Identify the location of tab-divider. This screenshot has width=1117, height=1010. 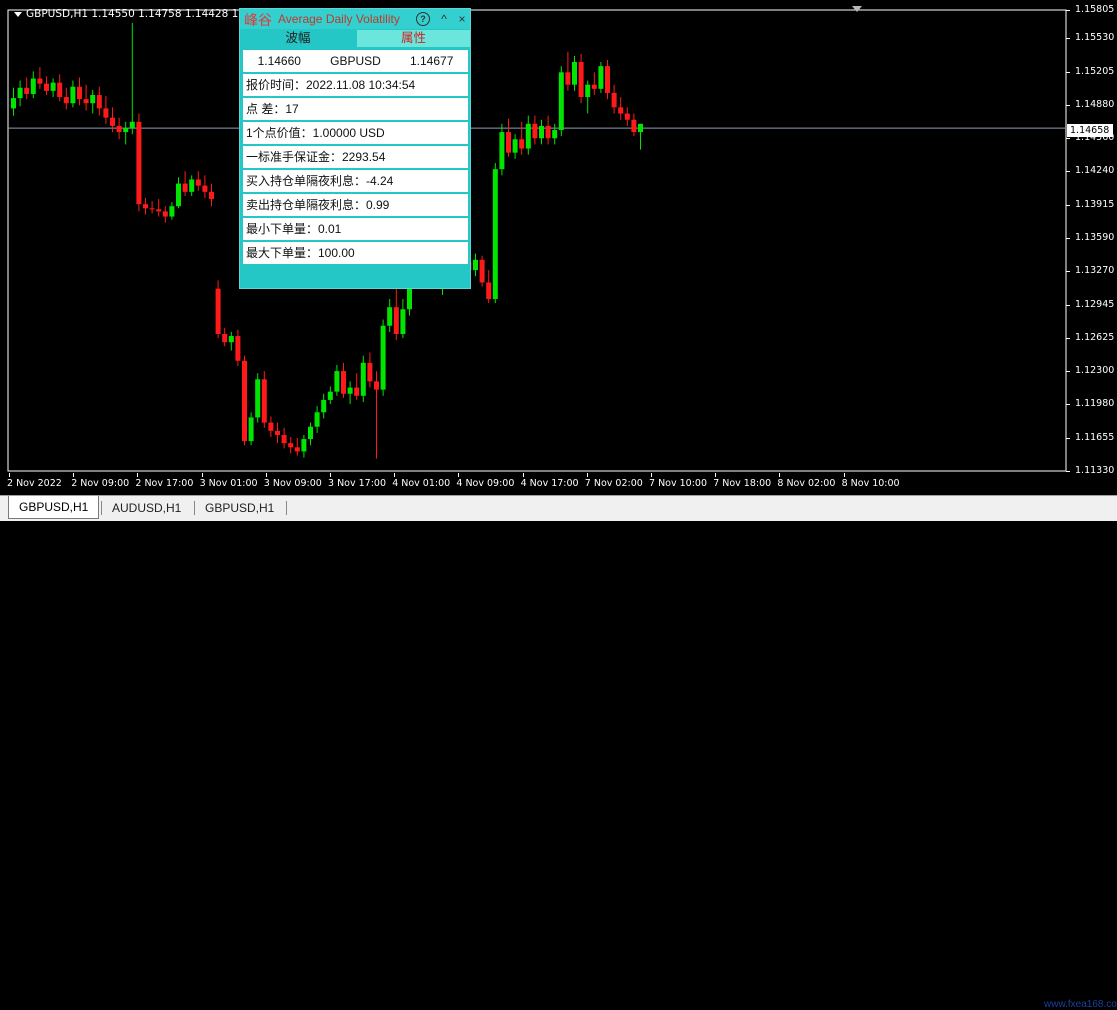
(286, 508).